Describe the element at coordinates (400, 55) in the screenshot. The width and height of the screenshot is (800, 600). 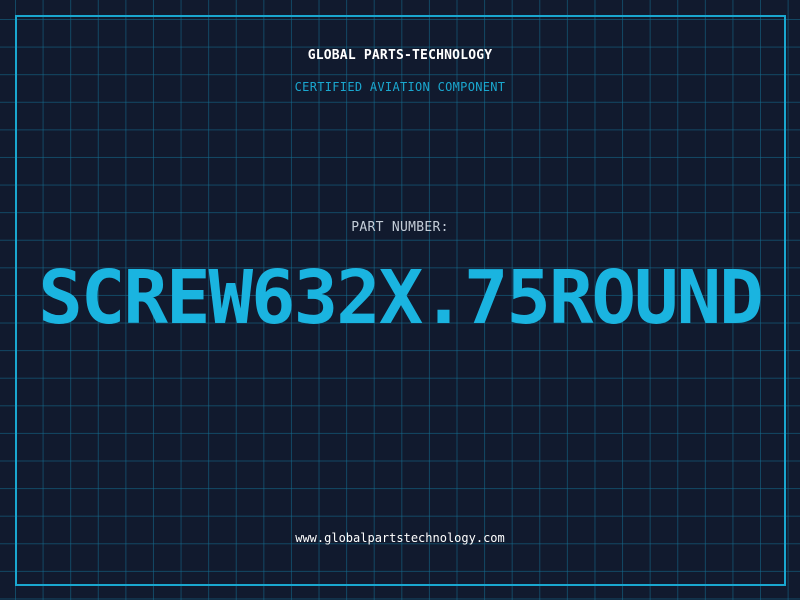
I see `company-name: GLOBAL PARTS-TECHNOLOGY` at that location.